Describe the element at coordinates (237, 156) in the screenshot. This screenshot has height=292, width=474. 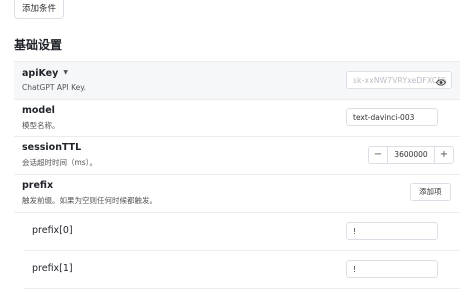
I see `sessionttl-row: sessionTTL 会话超时时间（ms）。 − 3600000 +` at that location.